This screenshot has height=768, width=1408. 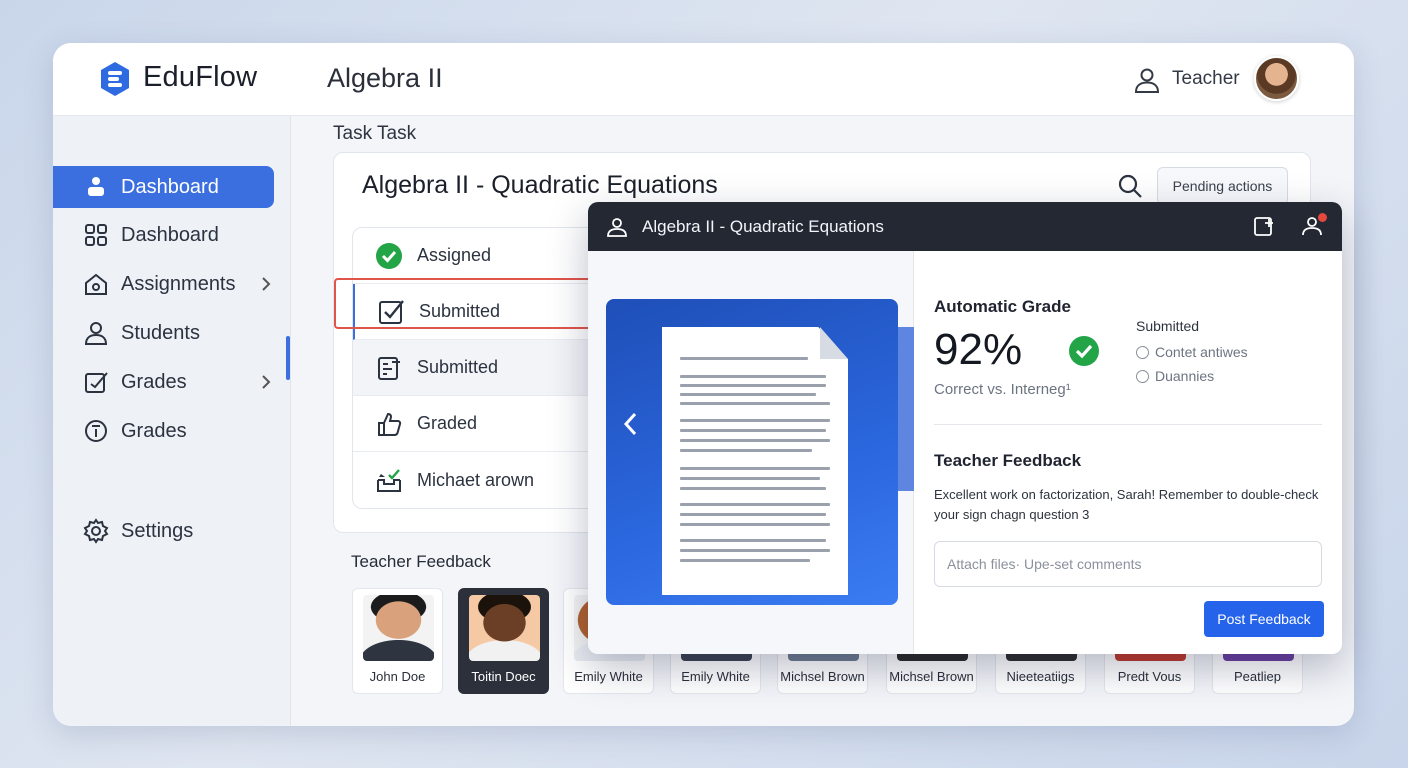 What do you see at coordinates (96, 284) in the screenshot?
I see `assignments-icon` at bounding box center [96, 284].